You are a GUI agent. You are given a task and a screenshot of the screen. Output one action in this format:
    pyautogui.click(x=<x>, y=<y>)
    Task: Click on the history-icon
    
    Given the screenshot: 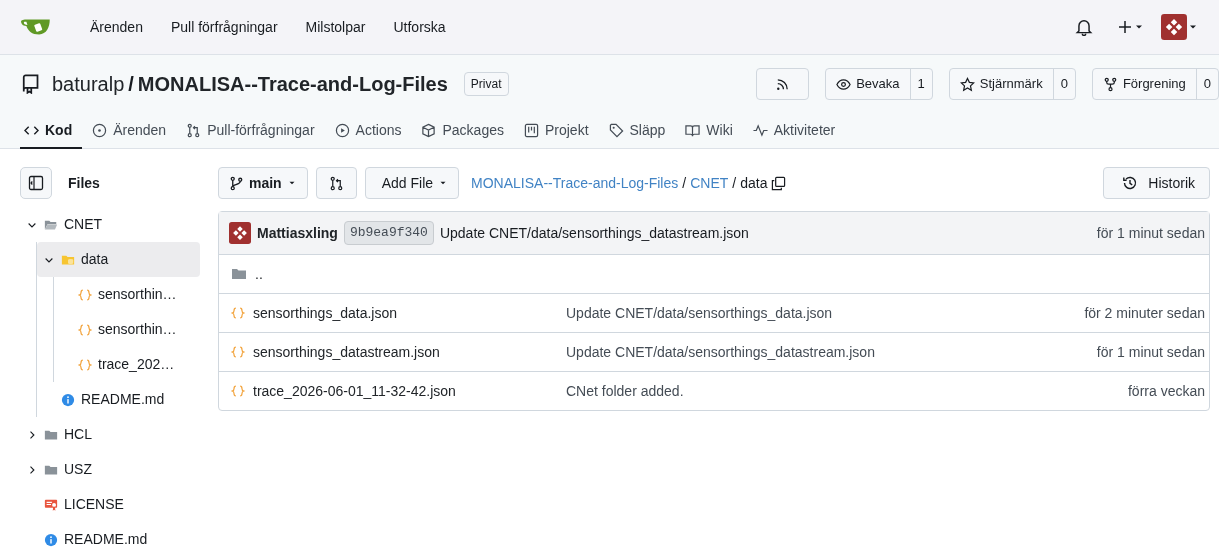 What is the action you would take?
    pyautogui.click(x=1130, y=183)
    